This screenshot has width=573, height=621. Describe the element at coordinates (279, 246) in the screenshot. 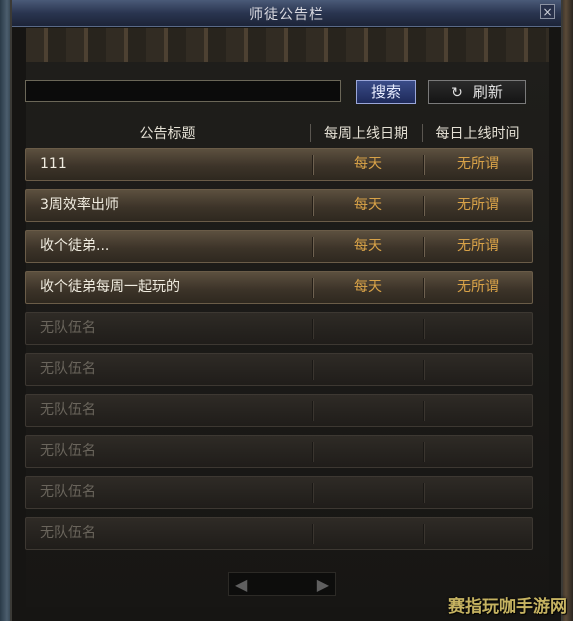

I see `table-row: 收个徒弟... 每天 无所谓` at that location.